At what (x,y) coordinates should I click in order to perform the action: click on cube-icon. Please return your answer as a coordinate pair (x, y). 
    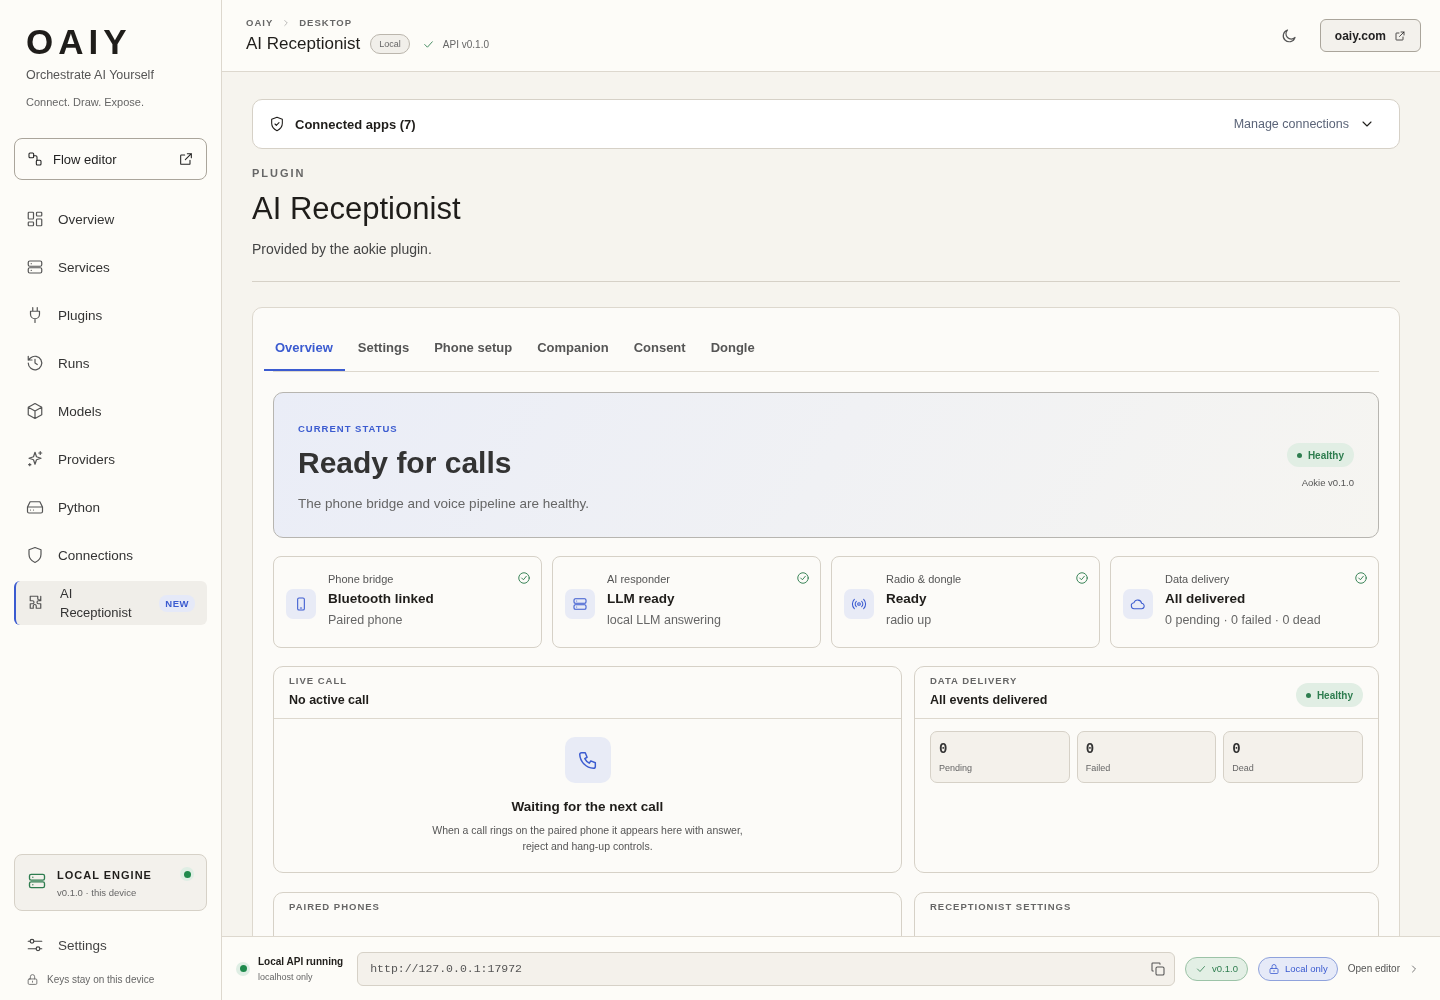
    Looking at the image, I should click on (35, 411).